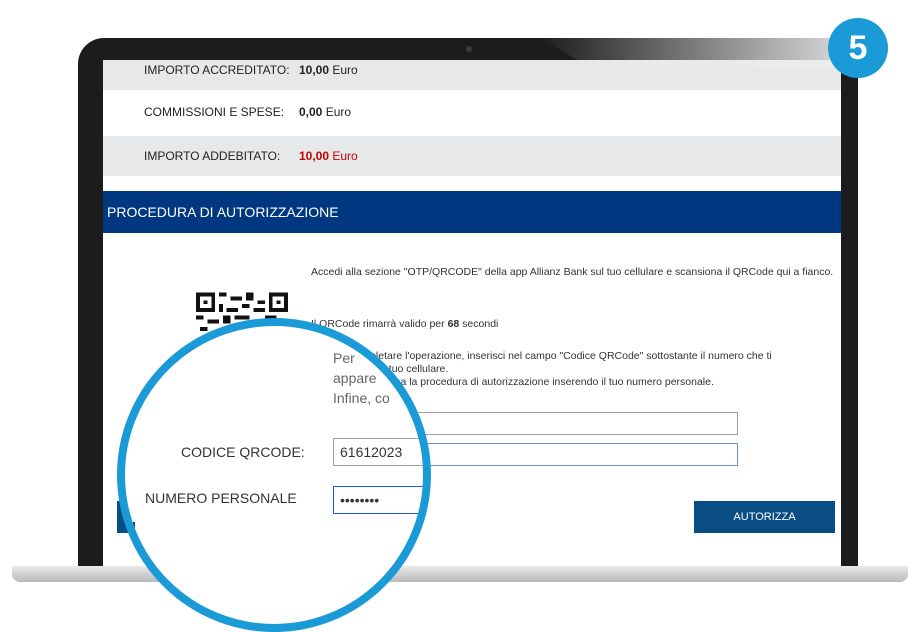  Describe the element at coordinates (472, 212) in the screenshot. I see `section-title: PROCEDURA DI AUTORIZZAZIONE` at that location.